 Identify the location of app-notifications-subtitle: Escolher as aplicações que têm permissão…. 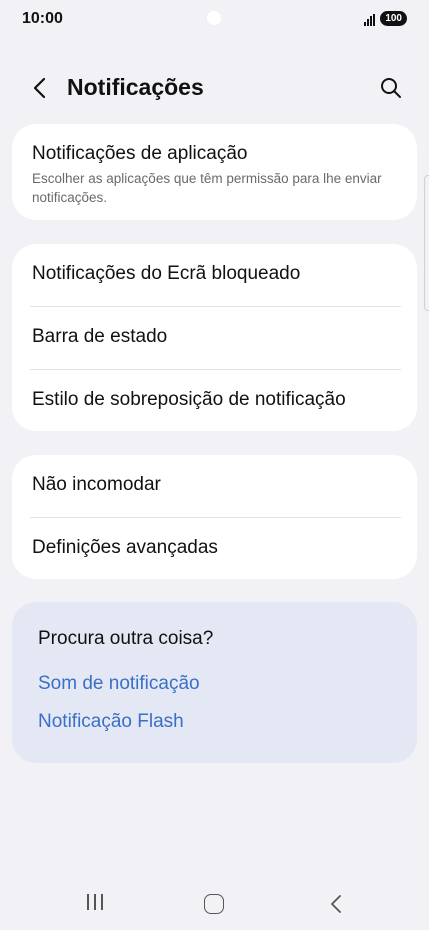
(207, 188).